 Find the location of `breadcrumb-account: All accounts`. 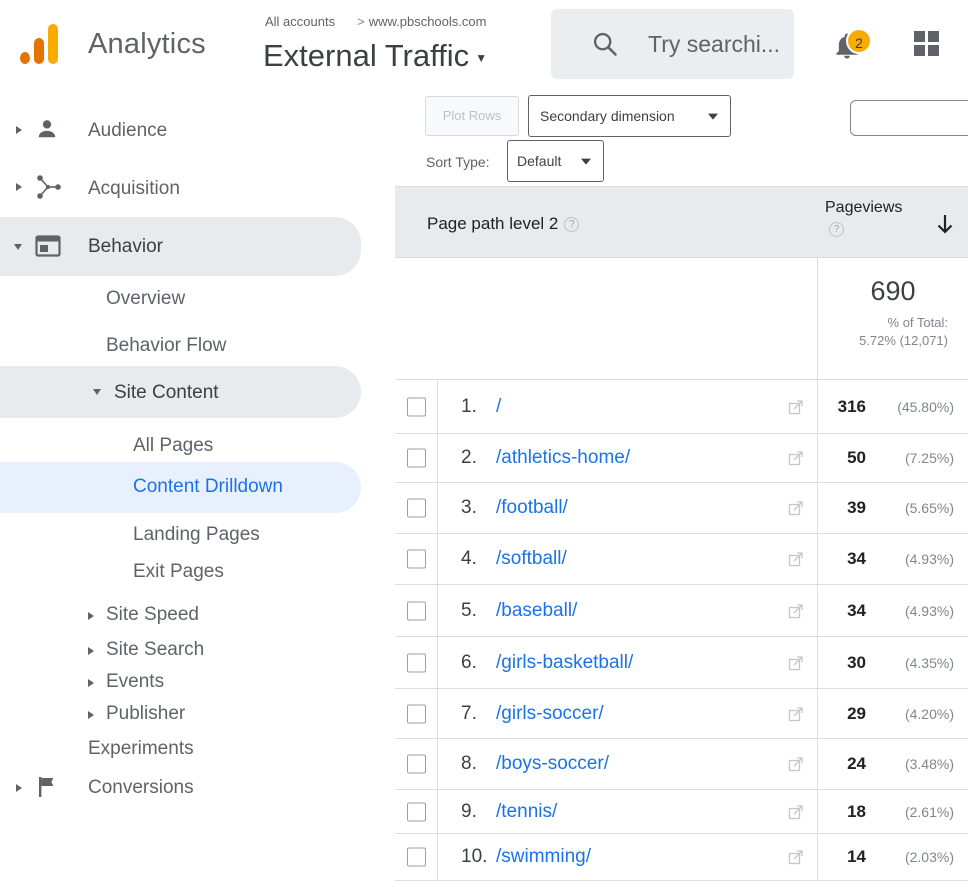

breadcrumb-account: All accounts is located at coordinates (300, 21).